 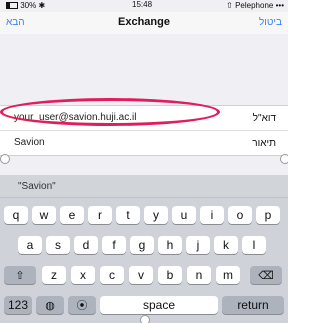 I want to click on shift-icon: ⇧, so click(x=20, y=276).